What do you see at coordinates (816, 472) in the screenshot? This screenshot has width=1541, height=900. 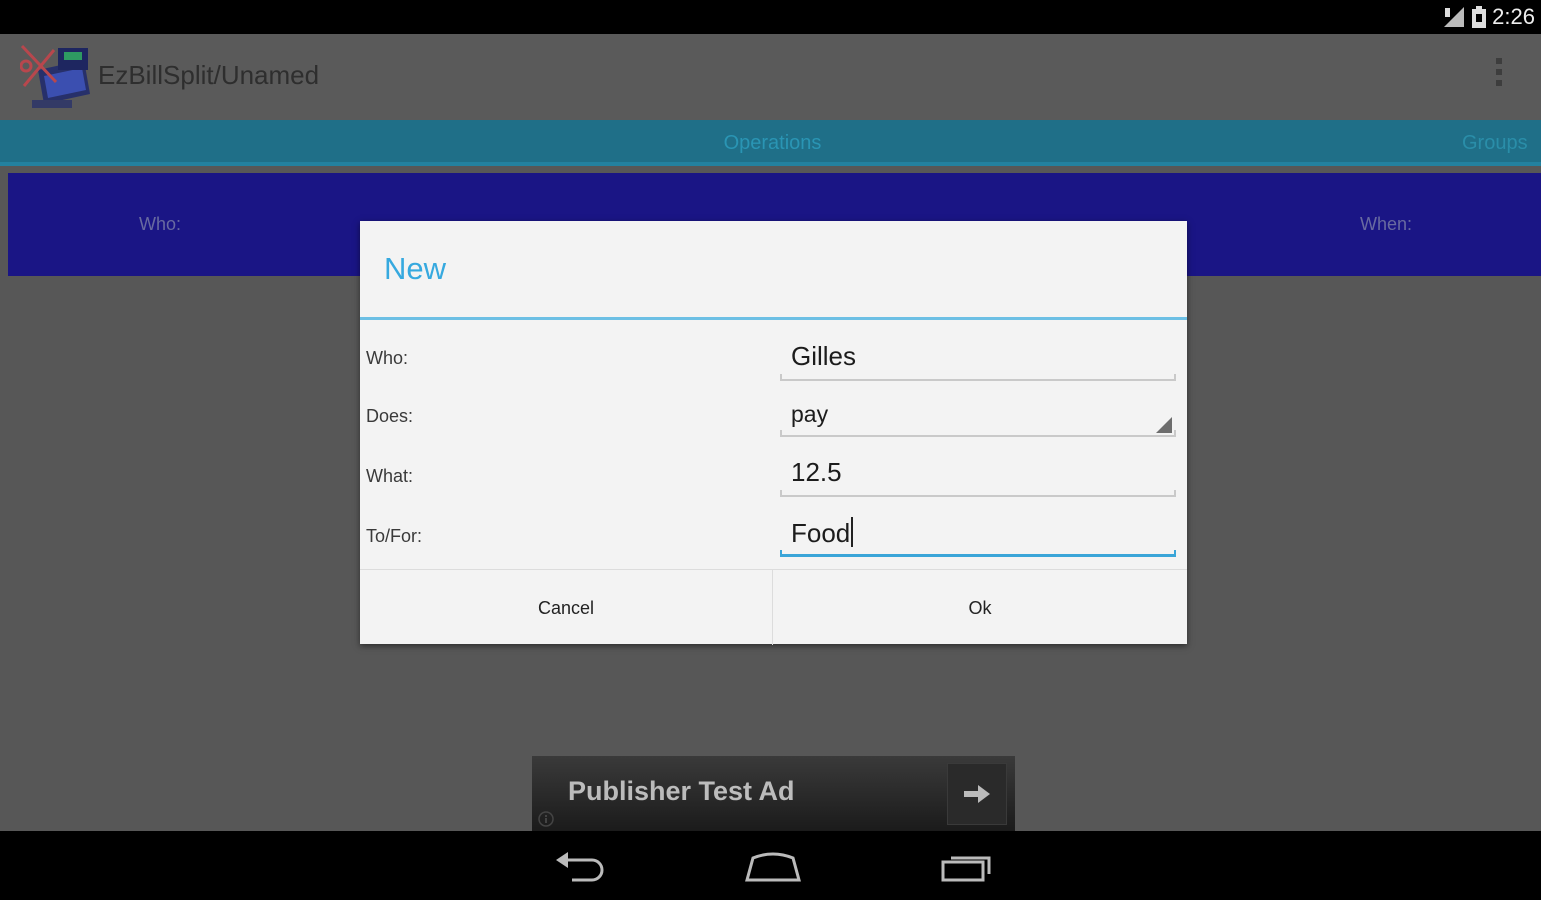 I see `what-value: 12.5` at bounding box center [816, 472].